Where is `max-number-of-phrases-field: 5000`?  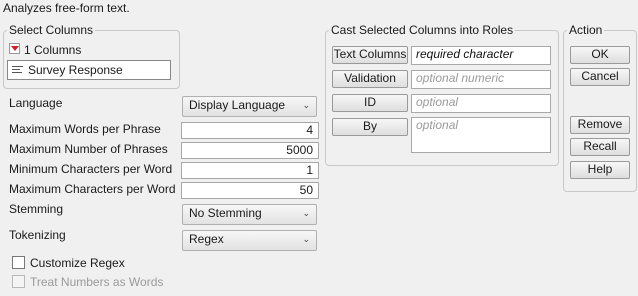 max-number-of-phrases-field: 5000 is located at coordinates (250, 150).